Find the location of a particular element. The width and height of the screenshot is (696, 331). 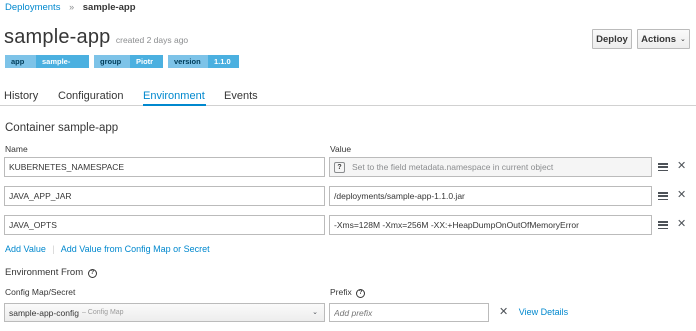

deploy-button: Deploy is located at coordinates (612, 39).